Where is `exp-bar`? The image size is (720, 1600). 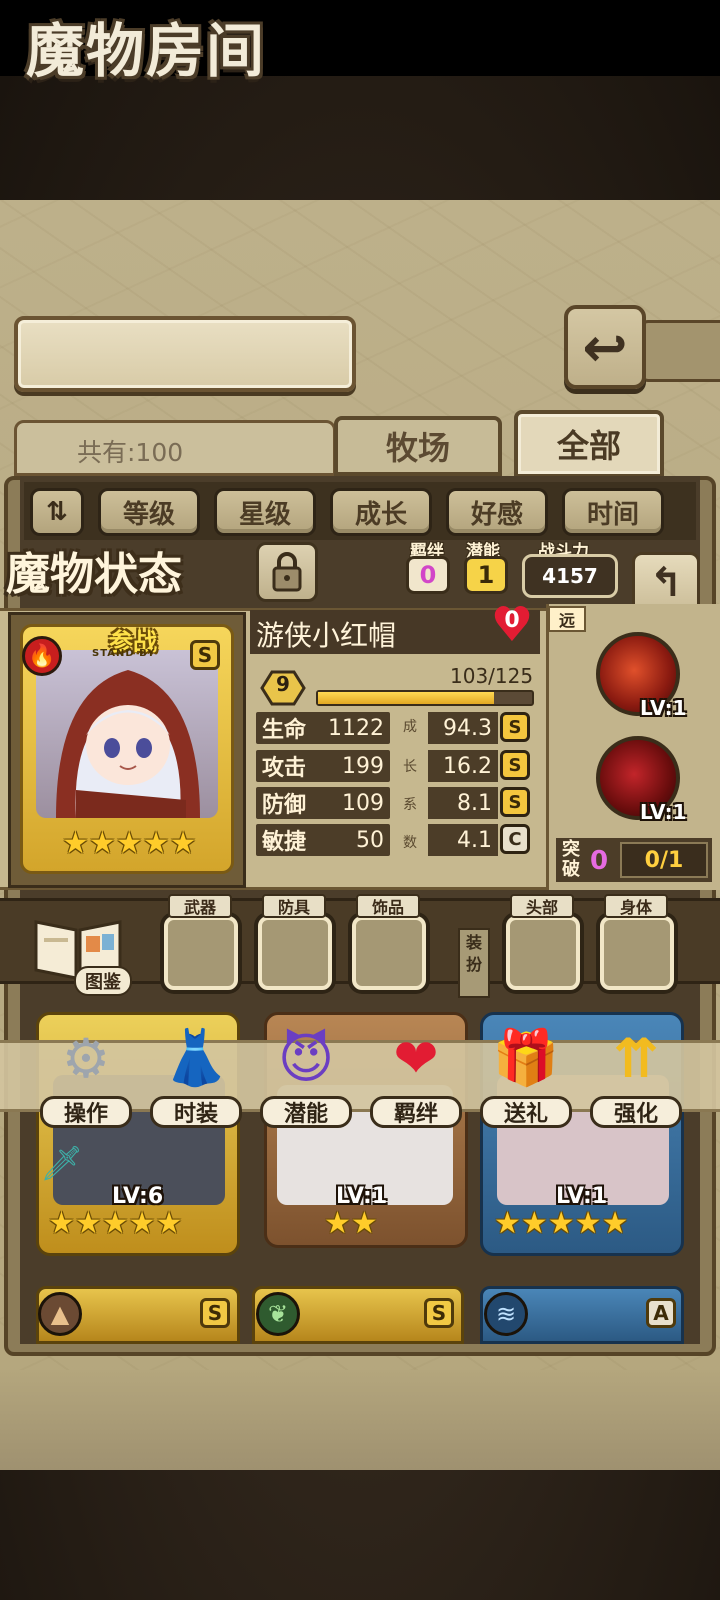 exp-bar is located at coordinates (425, 698).